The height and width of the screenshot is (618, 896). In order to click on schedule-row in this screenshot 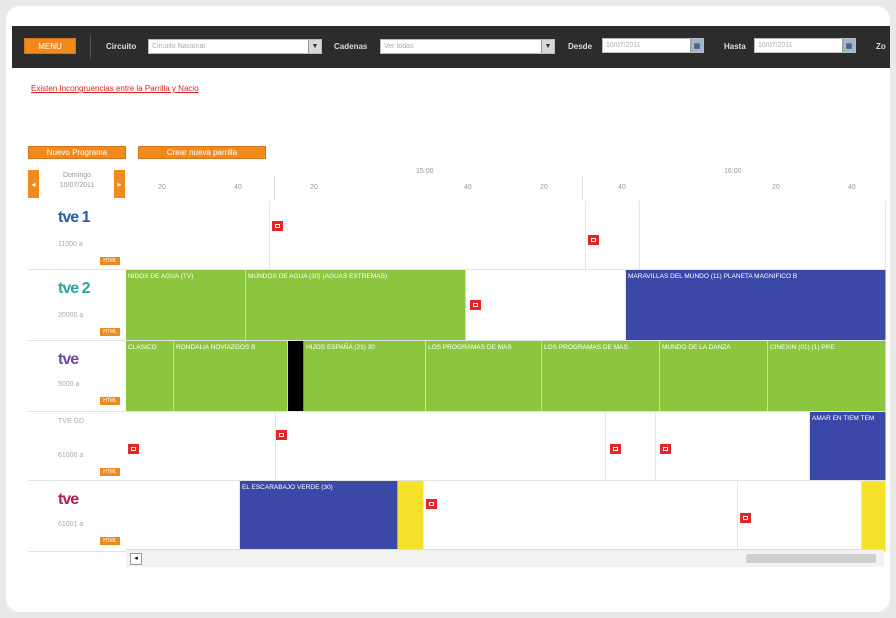, I will do `click(506, 235)`.